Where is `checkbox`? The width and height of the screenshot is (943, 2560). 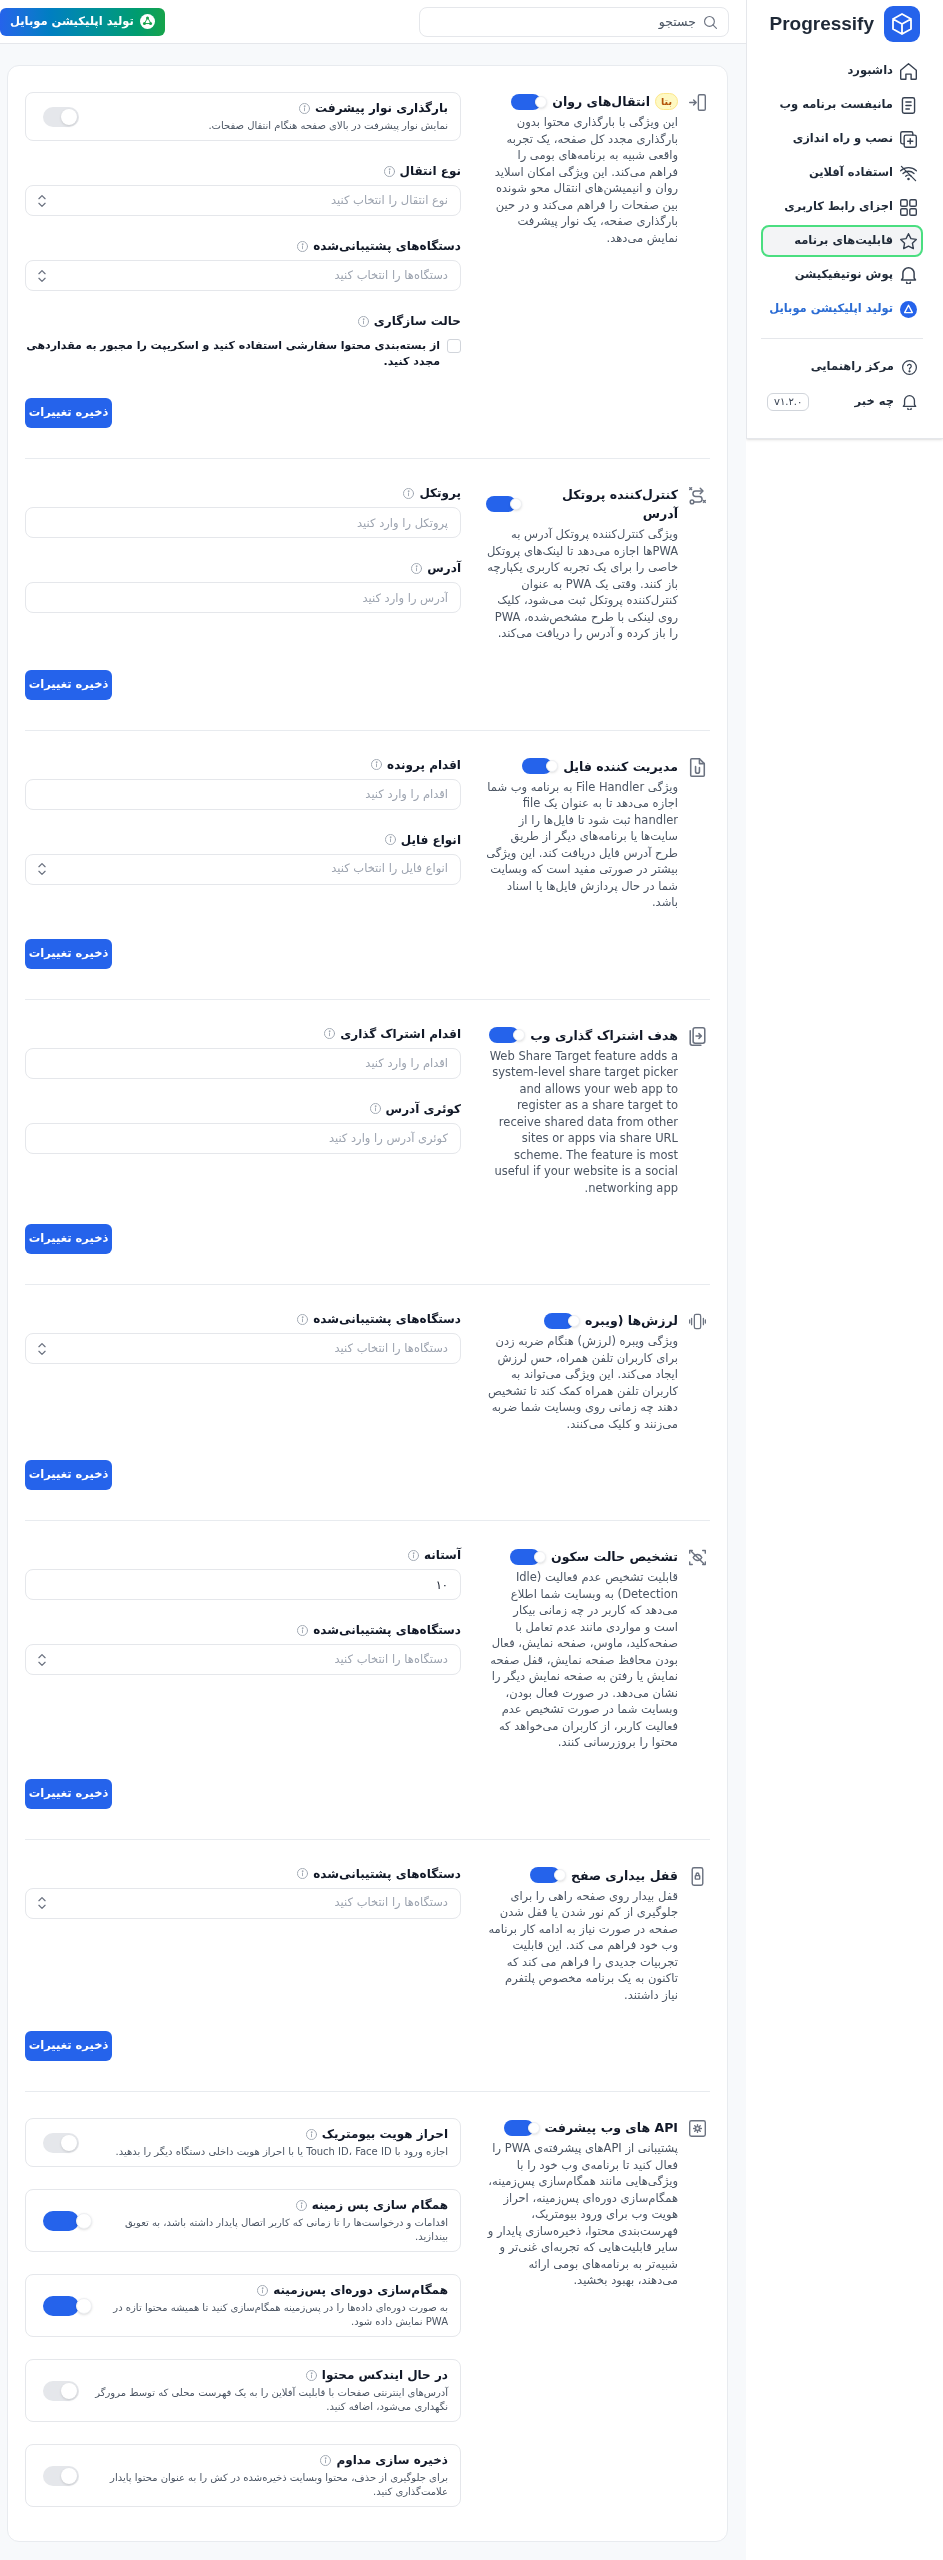
checkbox is located at coordinates (454, 346).